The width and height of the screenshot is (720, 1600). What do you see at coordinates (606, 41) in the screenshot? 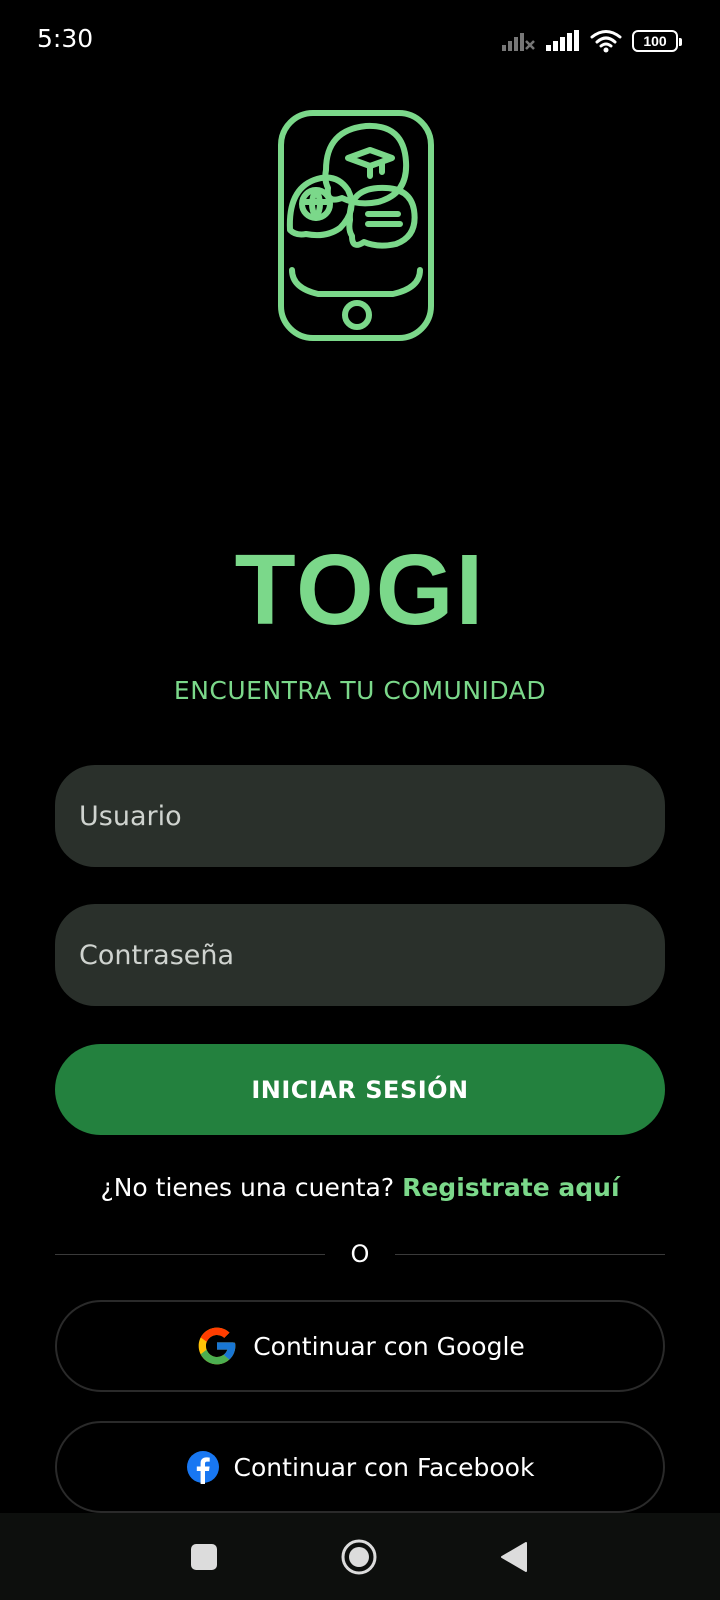
I see `wifi-icon` at bounding box center [606, 41].